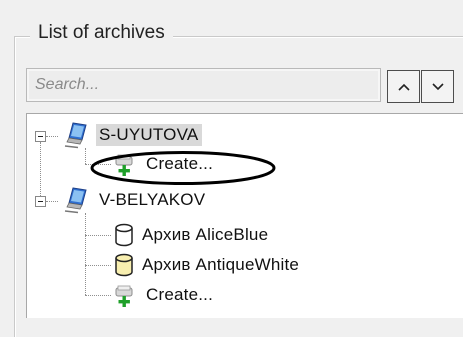 This screenshot has width=463, height=337. I want to click on collapse-toggle-v-belyakov, so click(40, 201).